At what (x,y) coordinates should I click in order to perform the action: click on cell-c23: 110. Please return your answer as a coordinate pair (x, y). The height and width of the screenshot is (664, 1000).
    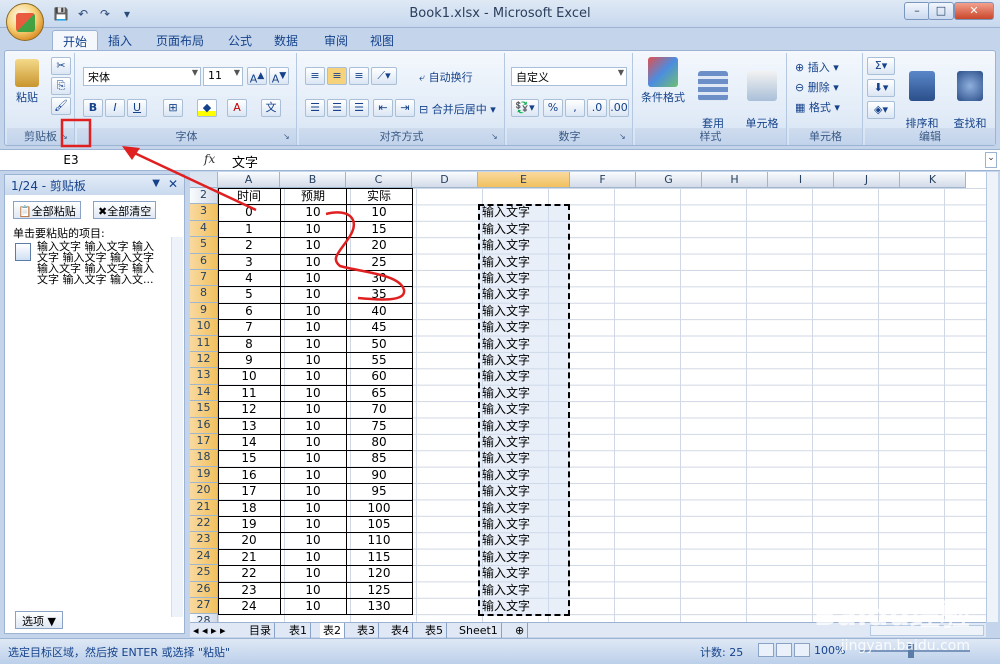
    Looking at the image, I should click on (379, 540).